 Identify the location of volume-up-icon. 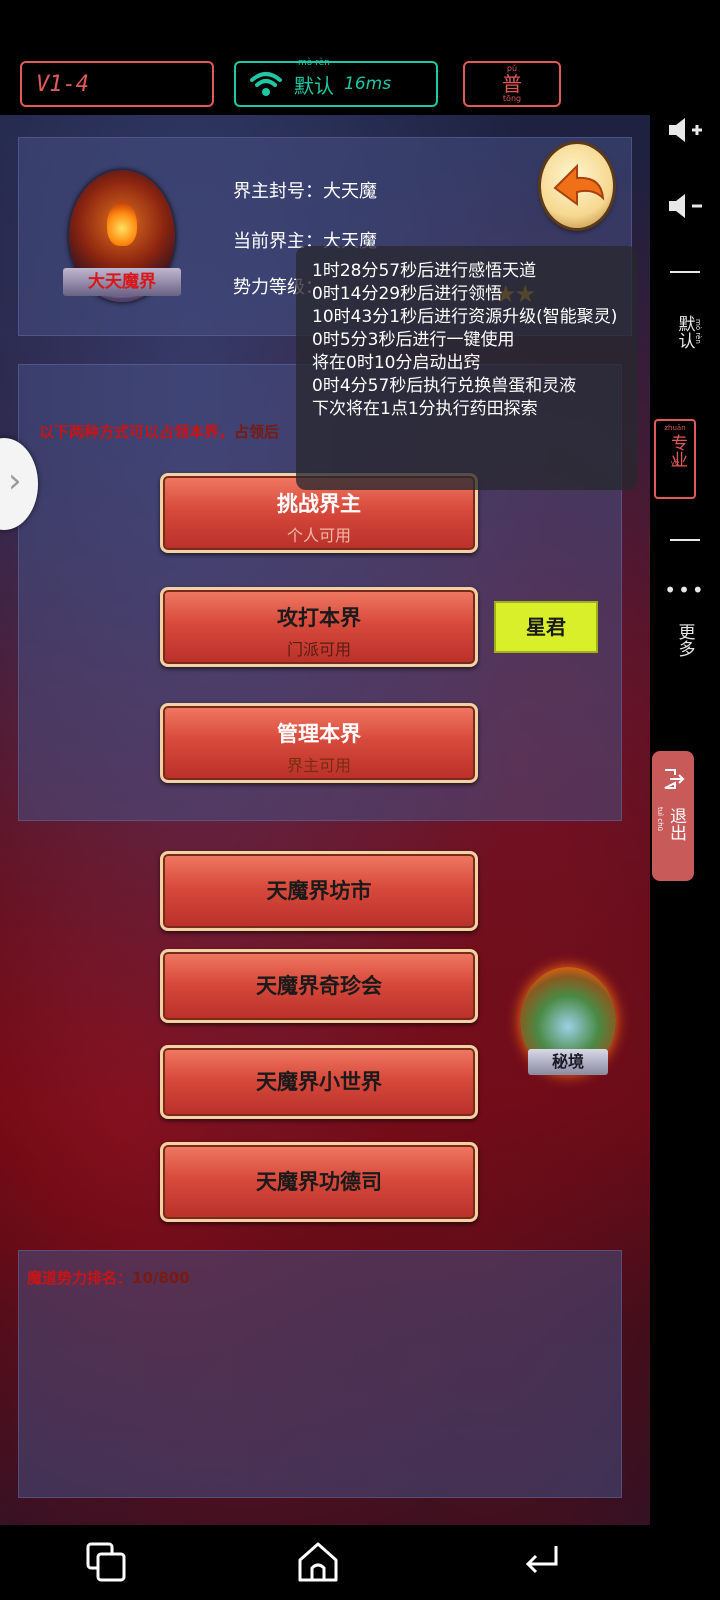
(685, 130).